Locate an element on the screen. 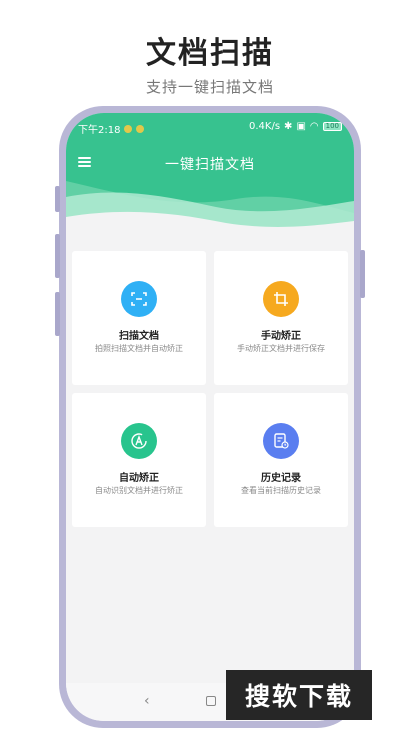 Image resolution: width=420 pixels, height=746 pixels. scan-icon is located at coordinates (139, 299).